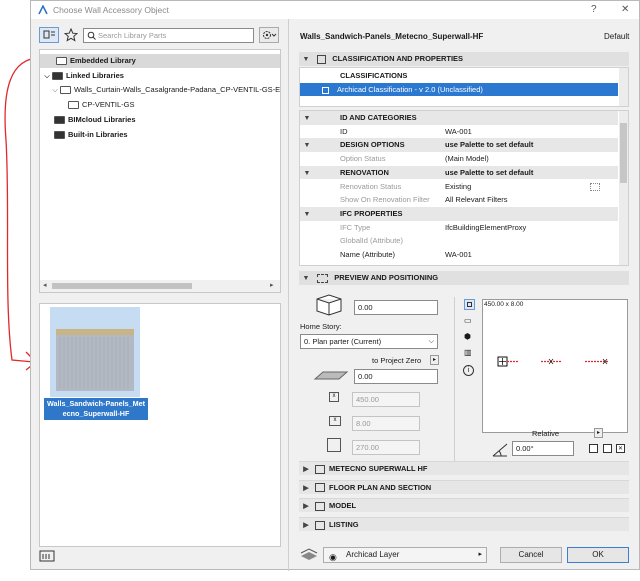 The image size is (640, 581). I want to click on section-model: ▶ MODEL, so click(464, 505).